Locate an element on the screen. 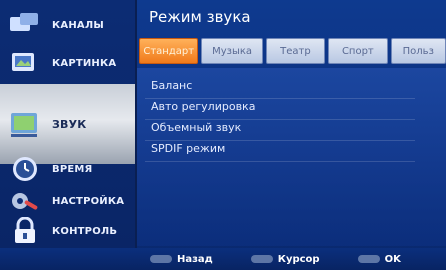 Image resolution: width=446 pixels, height=270 pixels. cursor-label: Курсор is located at coordinates (298, 259).